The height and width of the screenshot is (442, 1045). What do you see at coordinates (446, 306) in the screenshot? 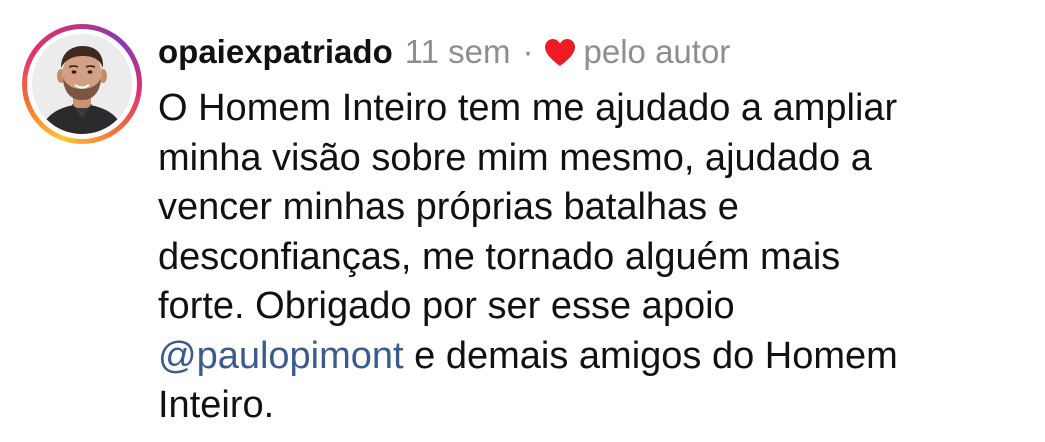
I see `comment-line: forte. Obrigado por ser esse apoio` at bounding box center [446, 306].